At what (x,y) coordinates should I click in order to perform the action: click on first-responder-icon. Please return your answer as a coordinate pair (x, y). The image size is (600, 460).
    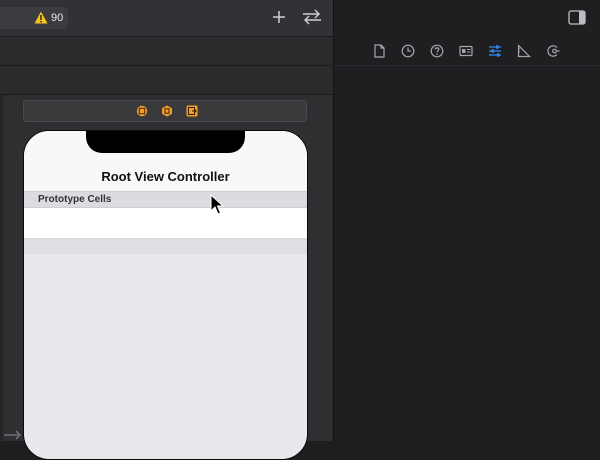
    Looking at the image, I should click on (167, 111).